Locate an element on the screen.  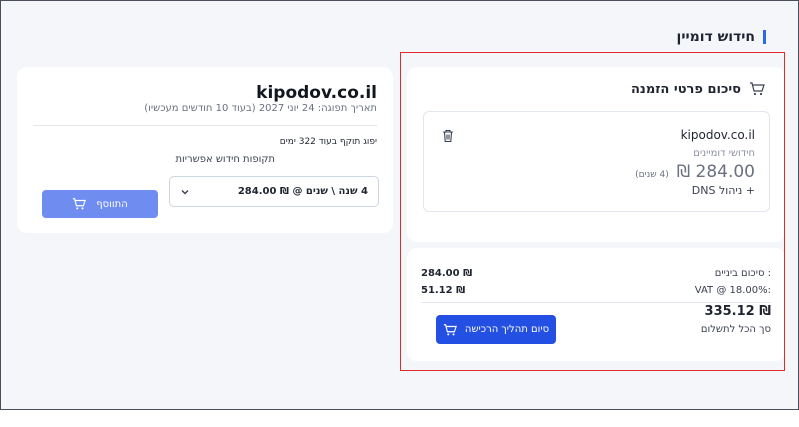
added-button-label: התווסף is located at coordinates (112, 204).